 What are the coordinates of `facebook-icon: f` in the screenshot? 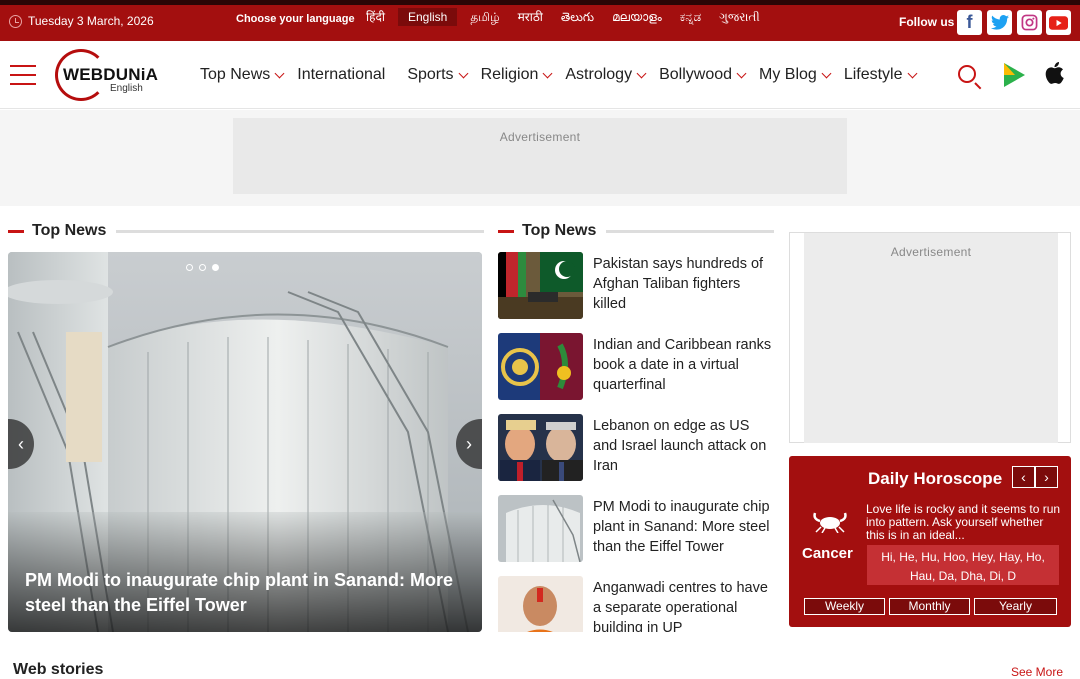 It's located at (969, 22).